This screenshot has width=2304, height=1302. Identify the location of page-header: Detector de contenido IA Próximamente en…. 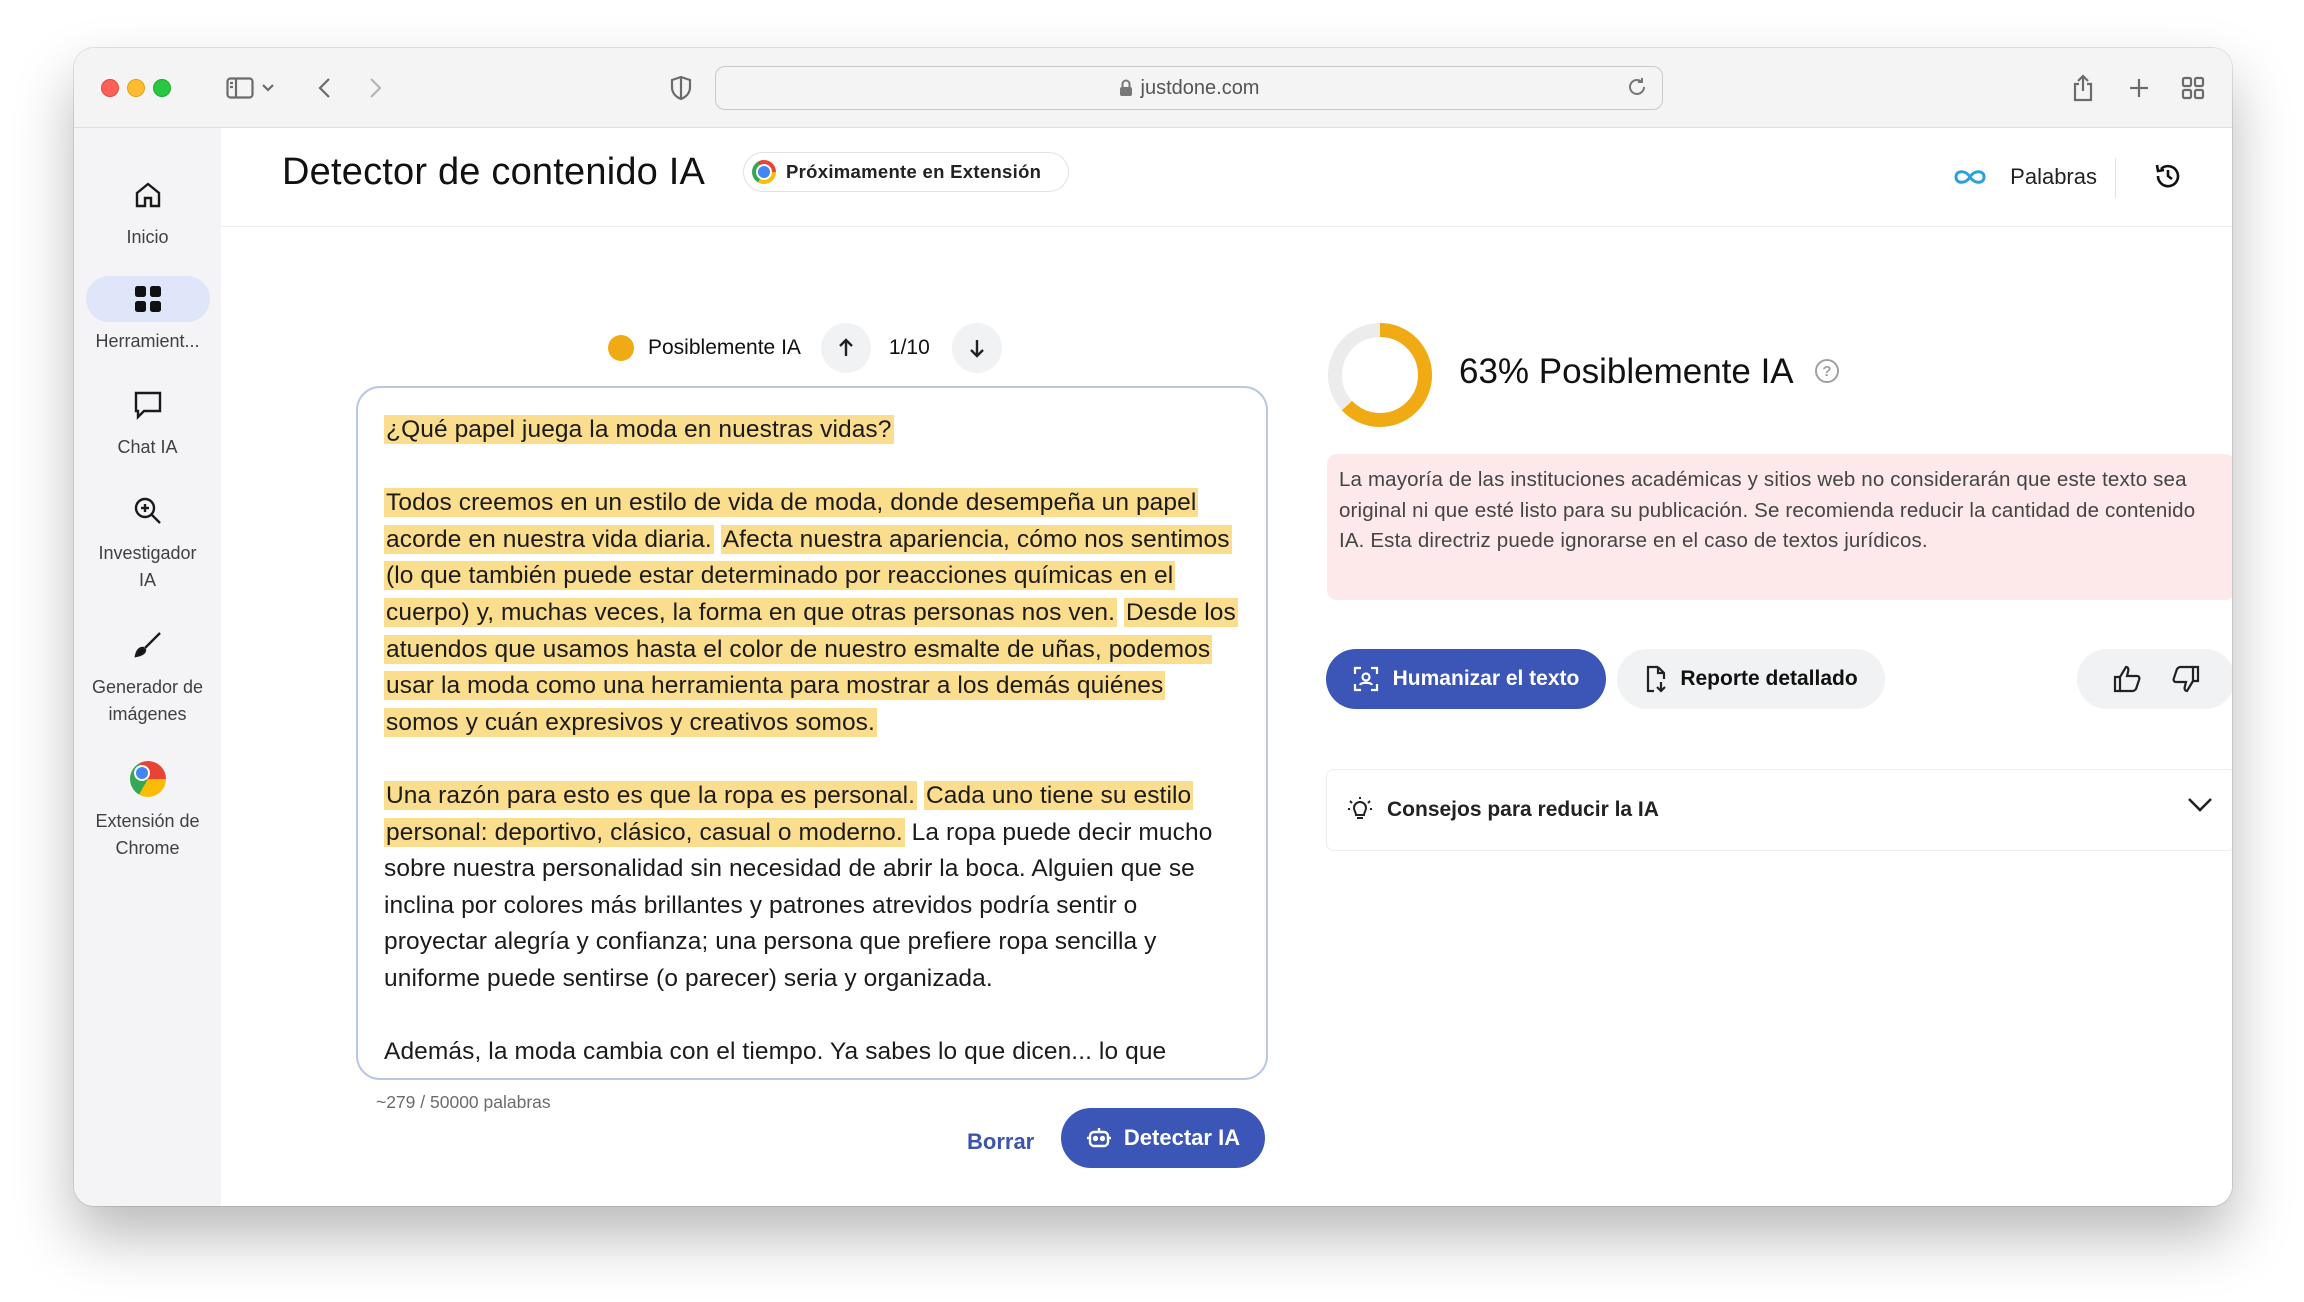
(1226, 177).